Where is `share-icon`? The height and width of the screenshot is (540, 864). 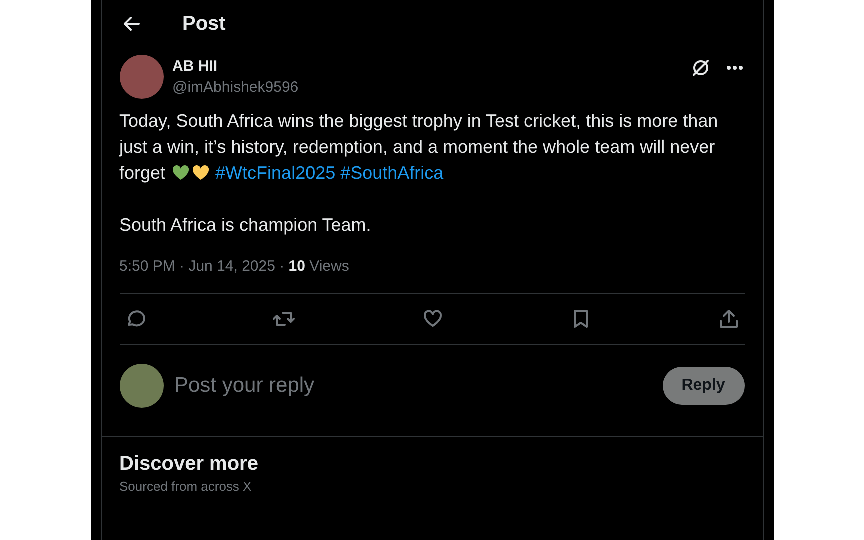 share-icon is located at coordinates (729, 319).